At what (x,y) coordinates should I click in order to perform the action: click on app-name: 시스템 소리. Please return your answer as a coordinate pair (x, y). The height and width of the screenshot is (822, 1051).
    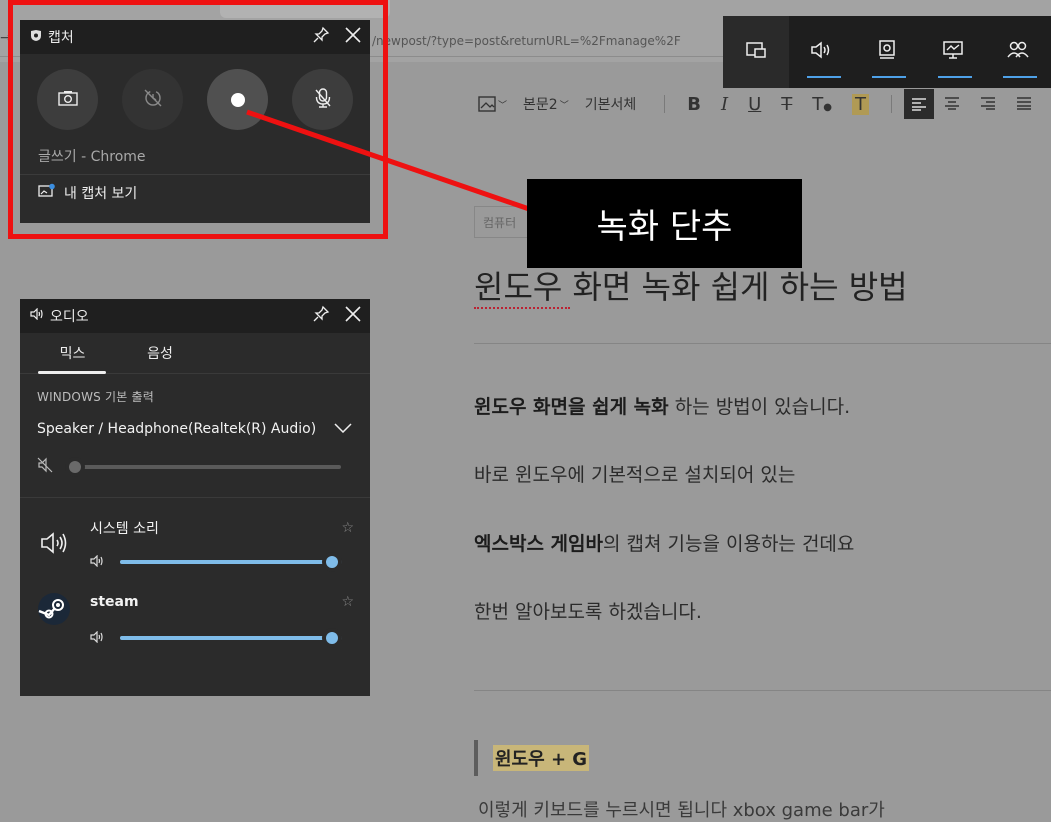
    Looking at the image, I should click on (124, 529).